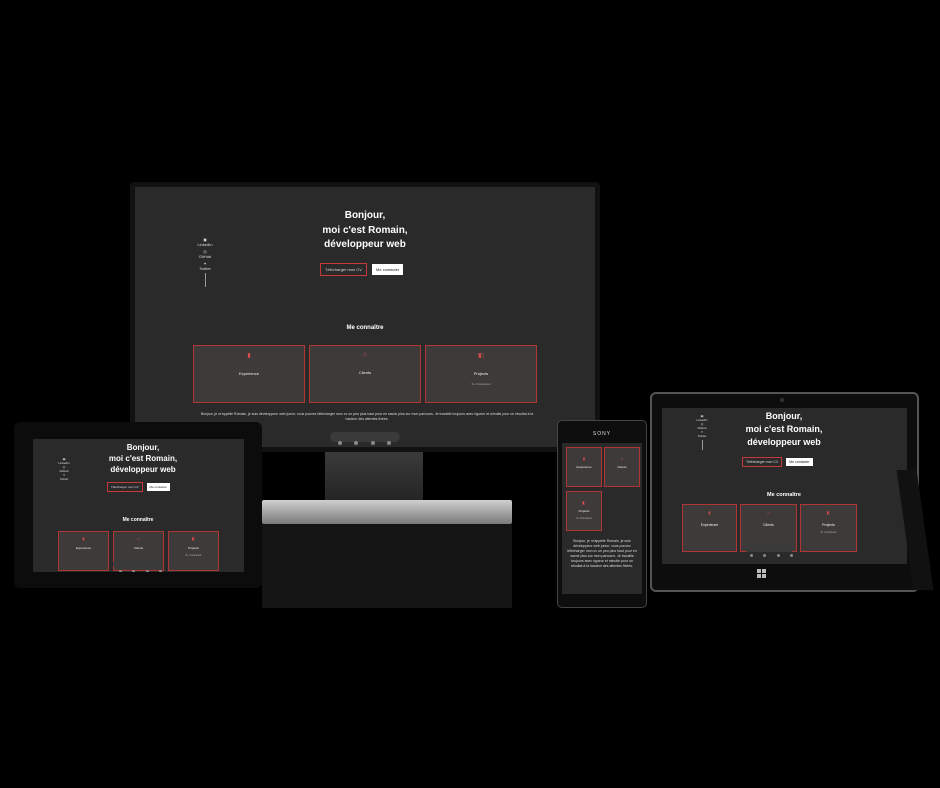  What do you see at coordinates (205, 256) in the screenshot?
I see `github-label: GitHub` at bounding box center [205, 256].